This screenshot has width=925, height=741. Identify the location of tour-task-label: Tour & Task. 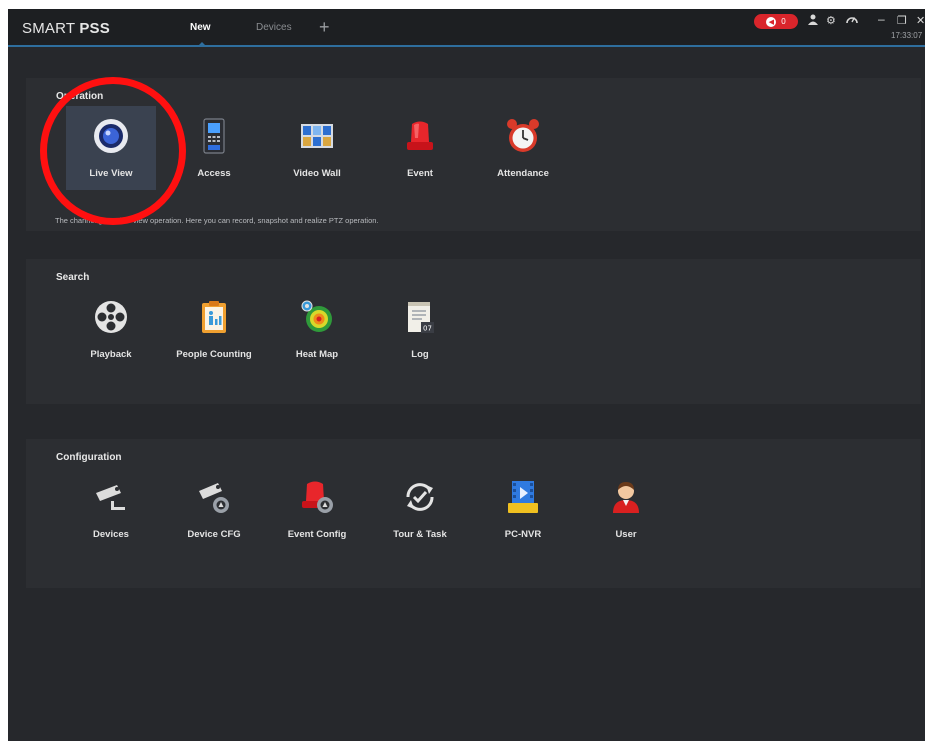
(420, 534).